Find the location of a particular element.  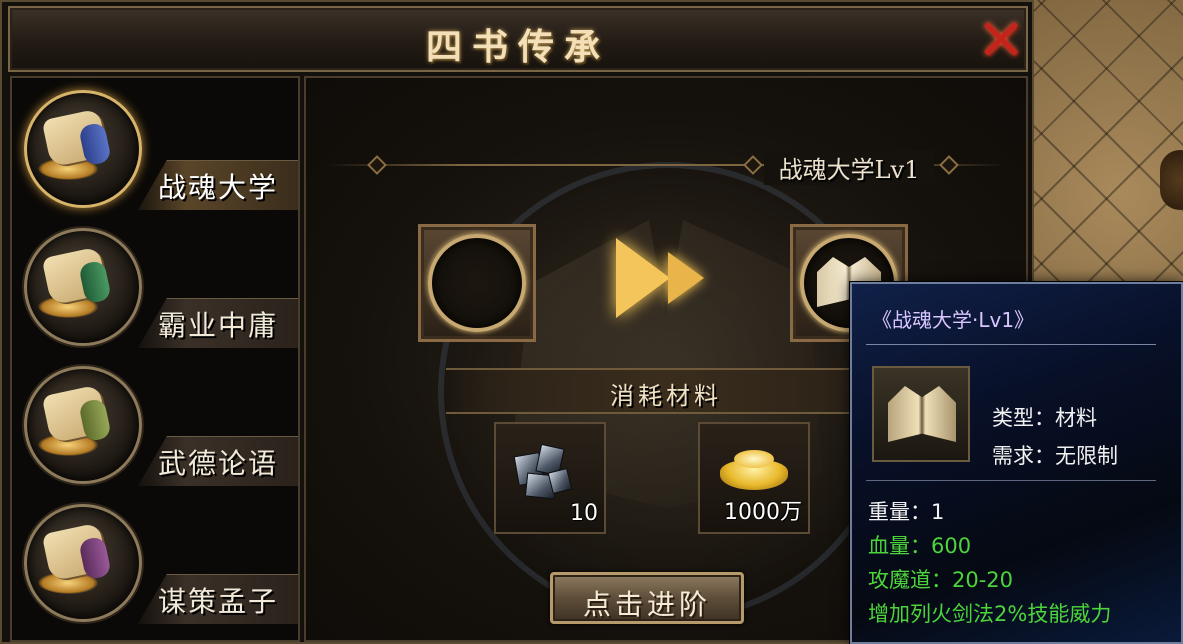

material-quantity: 1000万 is located at coordinates (763, 512).